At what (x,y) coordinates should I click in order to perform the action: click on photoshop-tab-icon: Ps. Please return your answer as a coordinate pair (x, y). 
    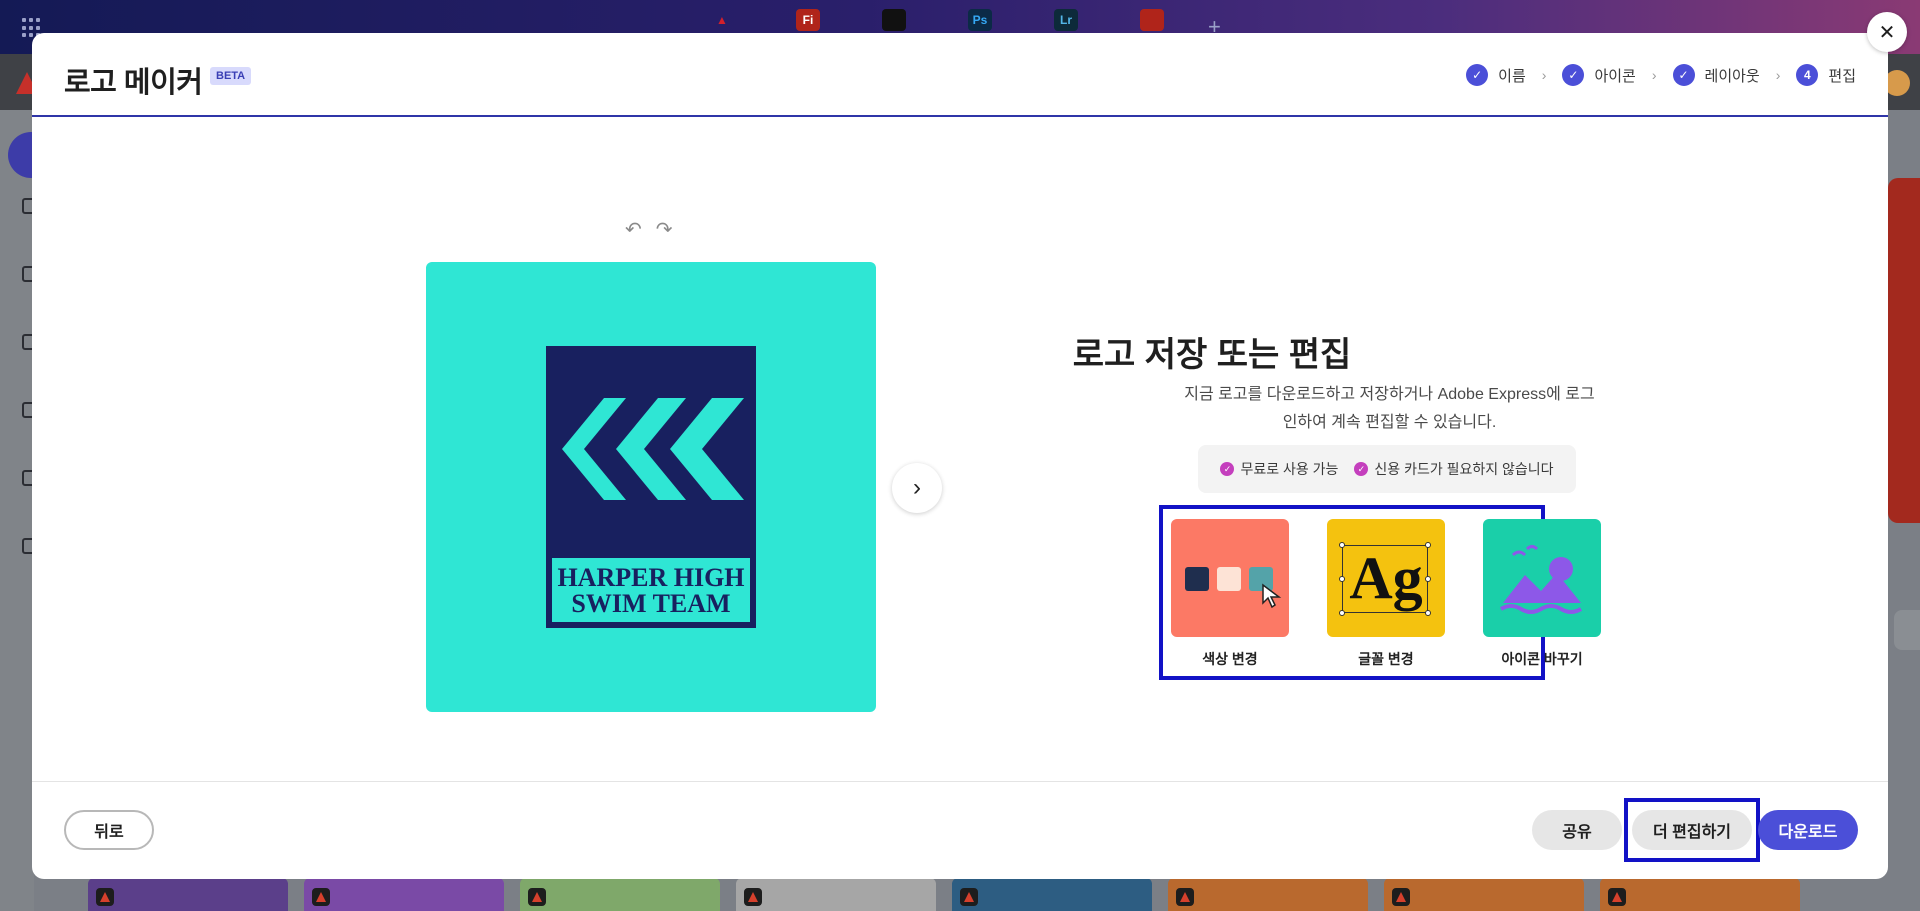
    Looking at the image, I should click on (980, 20).